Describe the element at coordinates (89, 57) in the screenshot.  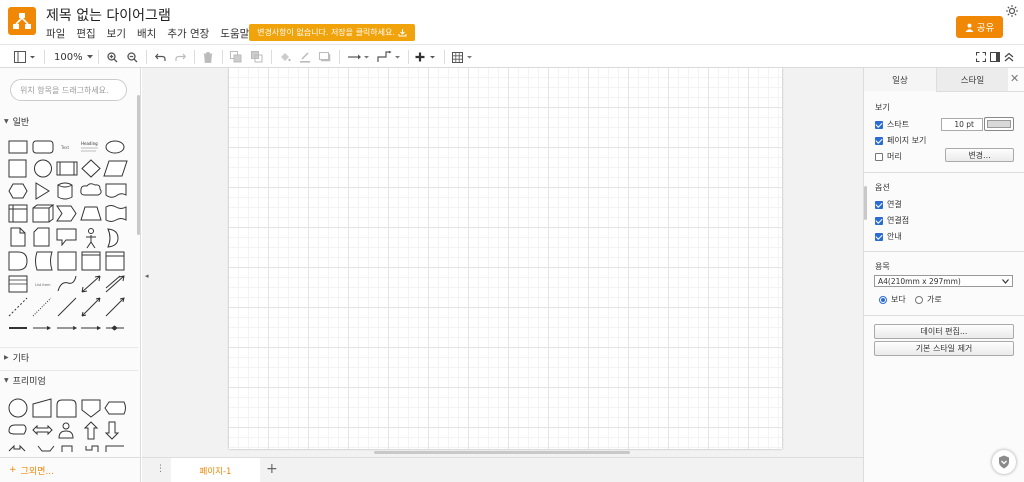
I see `chevron-down-icon` at that location.